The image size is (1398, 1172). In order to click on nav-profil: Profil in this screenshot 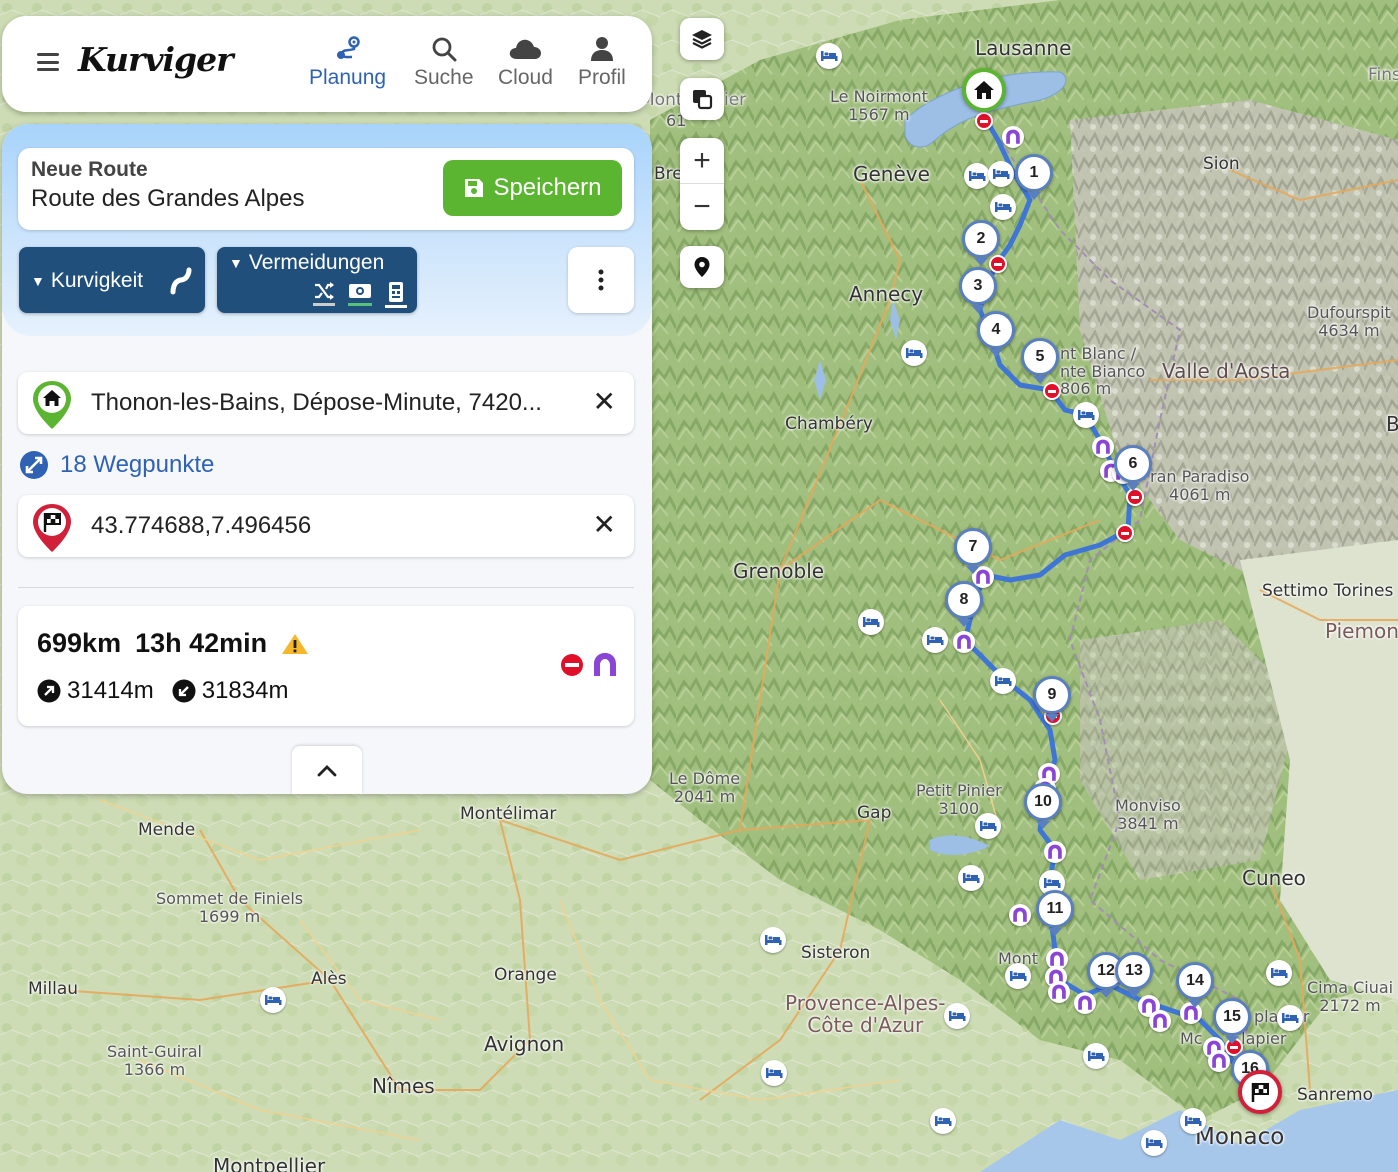, I will do `click(602, 62)`.